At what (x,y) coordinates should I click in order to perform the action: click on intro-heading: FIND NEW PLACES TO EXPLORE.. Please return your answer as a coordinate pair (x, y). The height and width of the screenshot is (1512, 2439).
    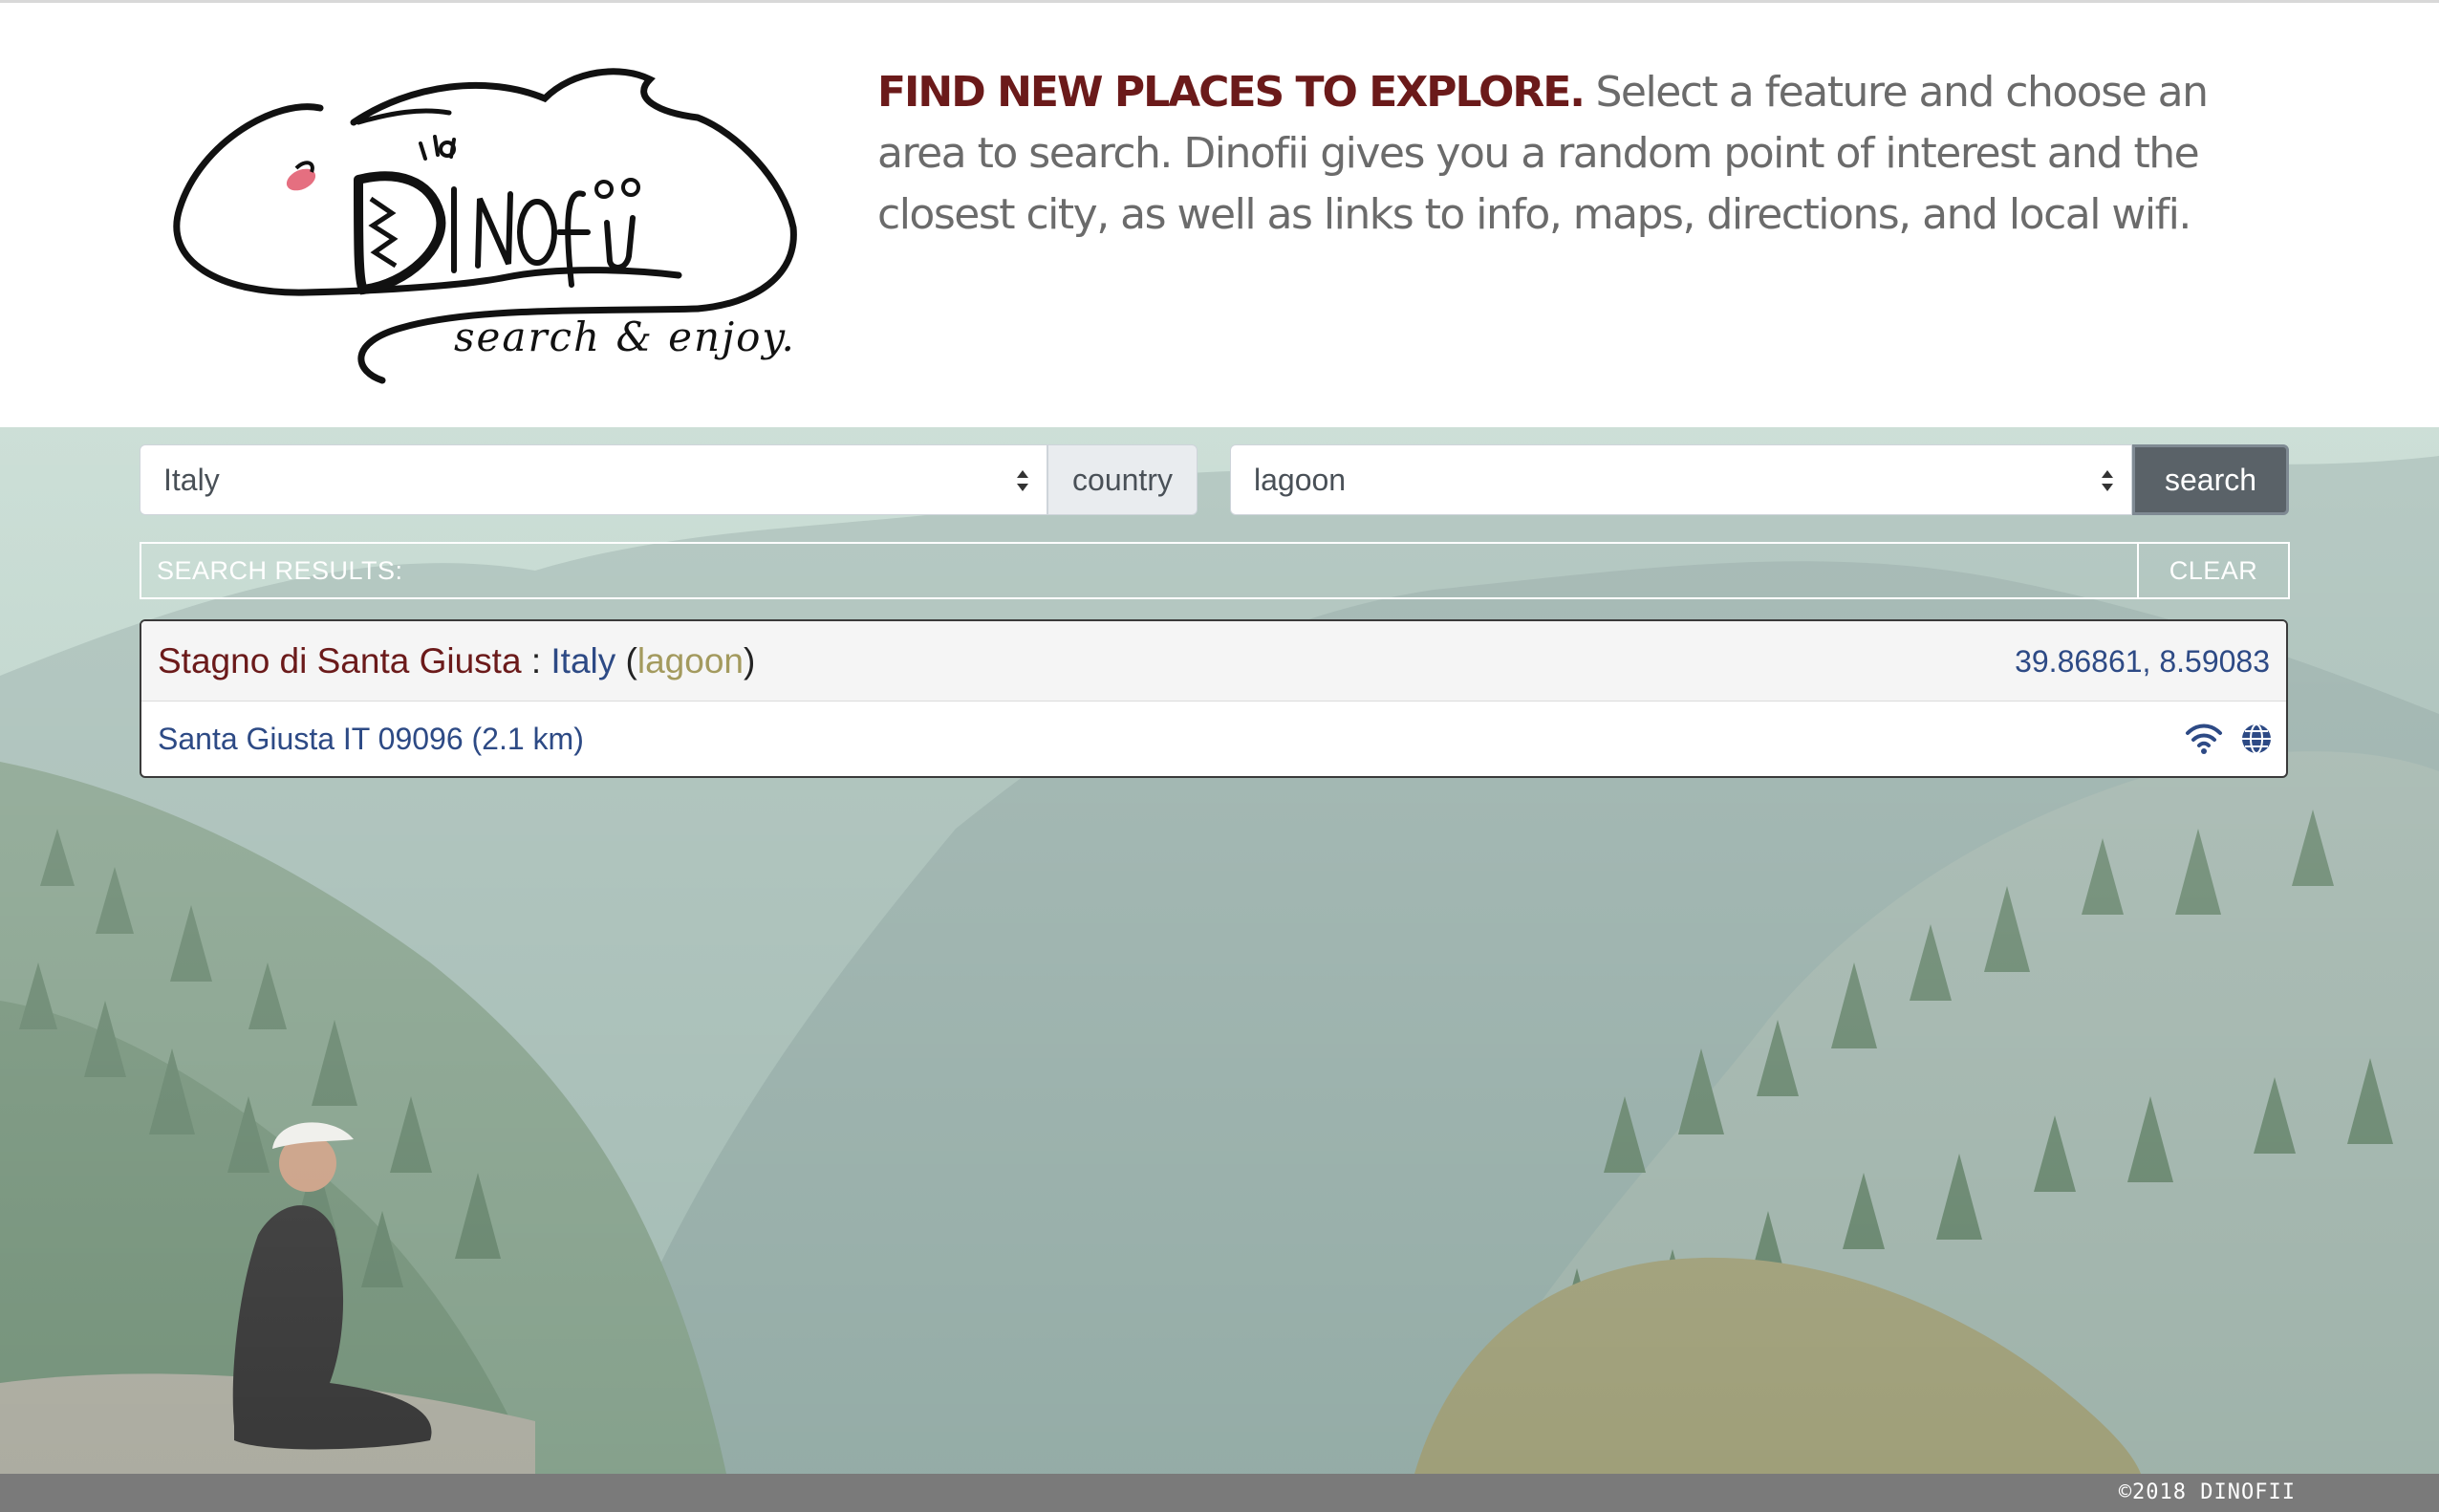
    Looking at the image, I should click on (1231, 92).